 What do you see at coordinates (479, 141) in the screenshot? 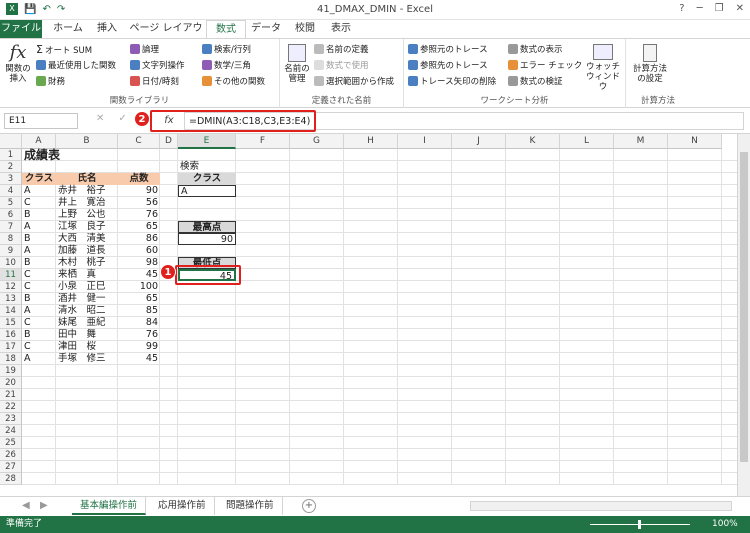
I see `column-header-j: J` at bounding box center [479, 141].